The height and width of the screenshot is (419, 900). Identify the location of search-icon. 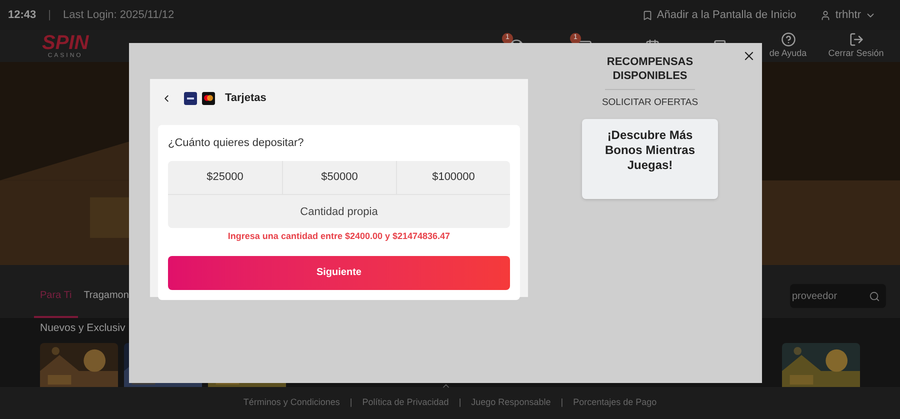
(874, 296).